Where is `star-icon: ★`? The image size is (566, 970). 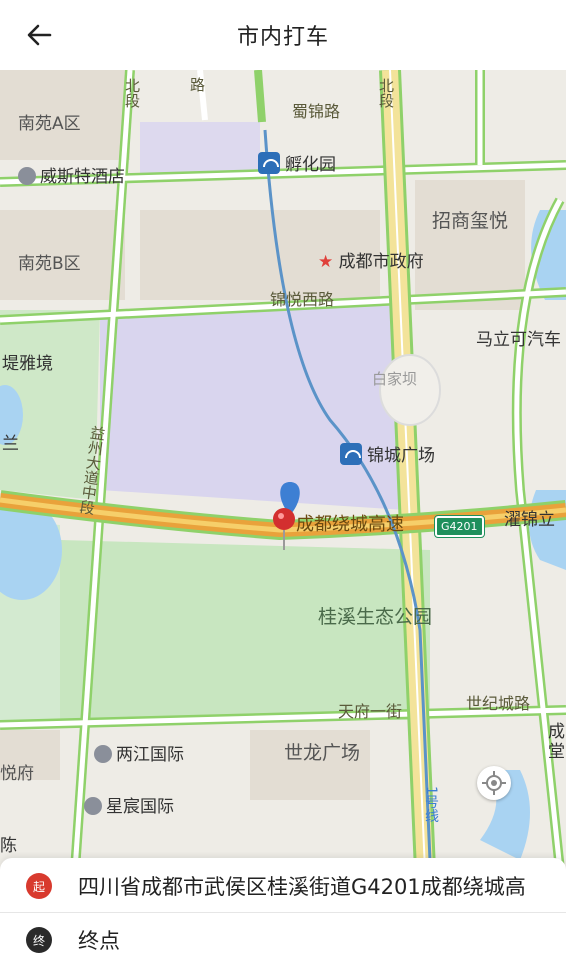 star-icon: ★ is located at coordinates (326, 262).